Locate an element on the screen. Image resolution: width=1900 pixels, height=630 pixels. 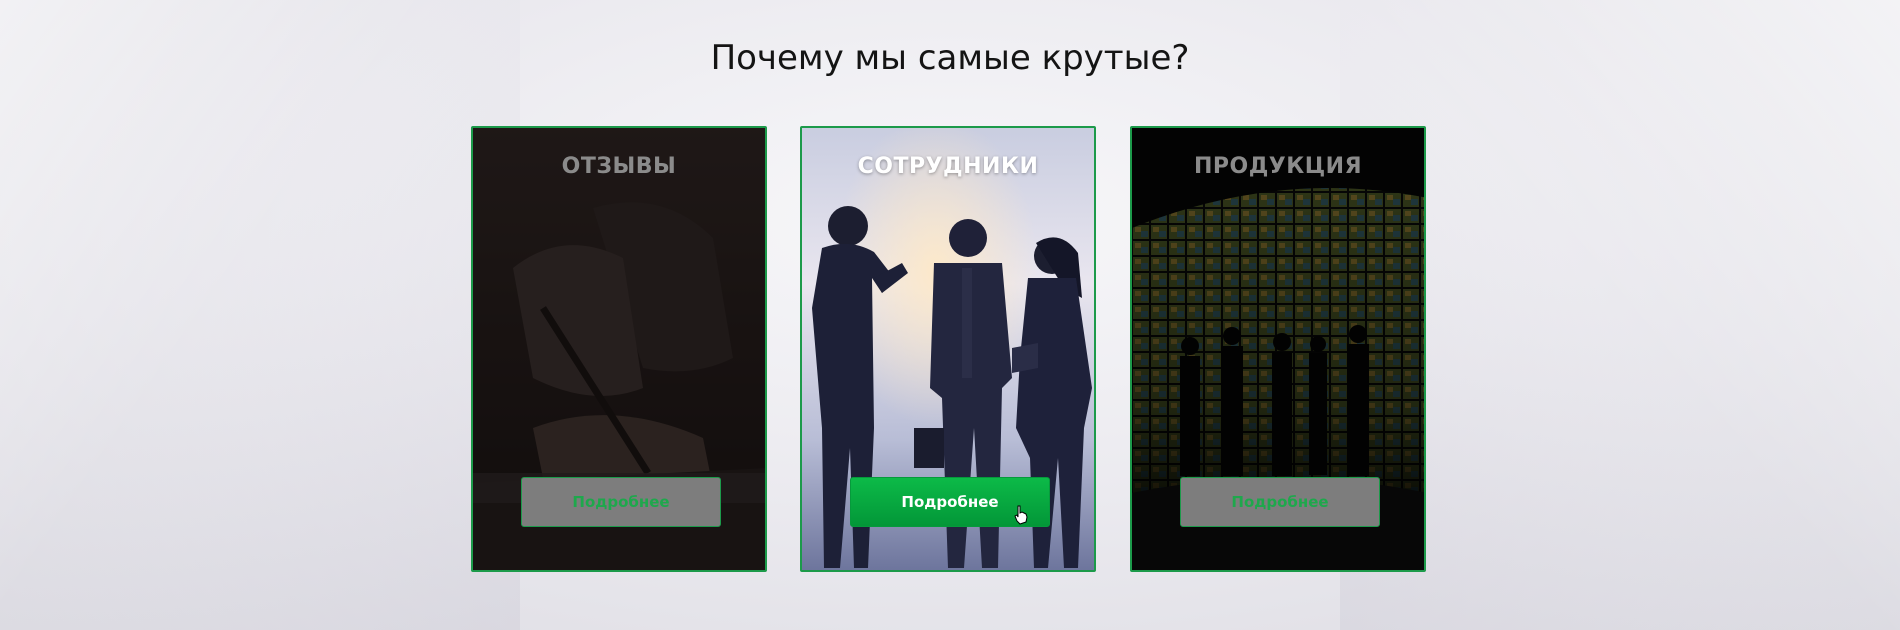
card-products: ПРОДУКЦИЯ Подробнее is located at coordinates (1278, 349).